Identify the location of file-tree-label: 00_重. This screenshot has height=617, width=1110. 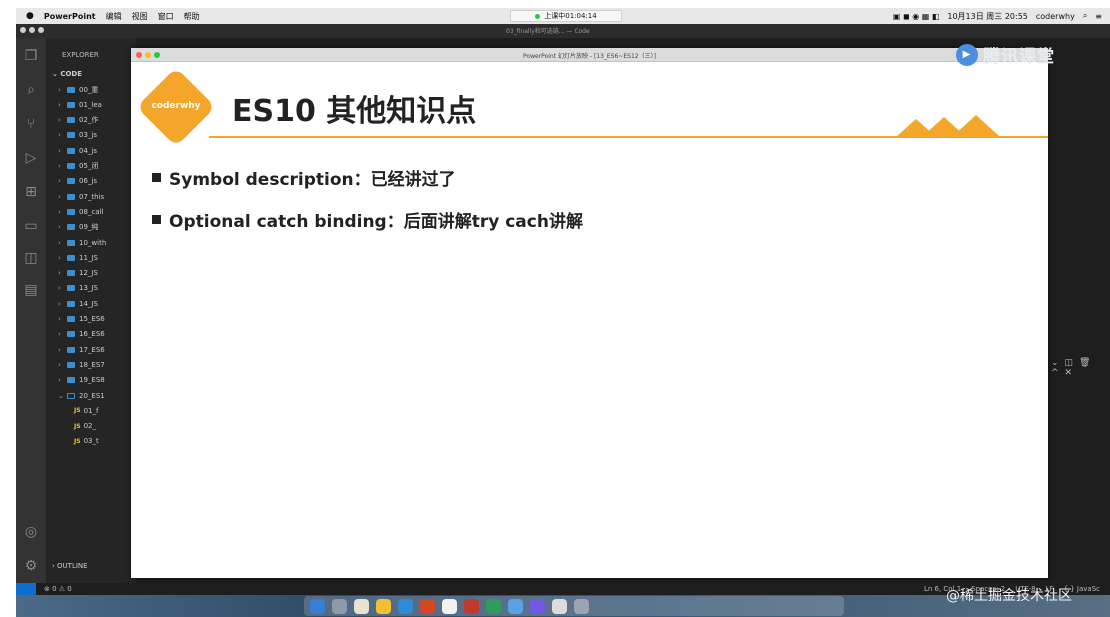
(89, 89).